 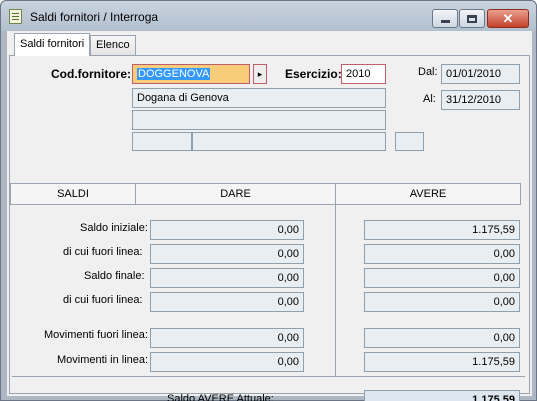 What do you see at coordinates (268, 376) in the screenshot?
I see `footer-divider` at bounding box center [268, 376].